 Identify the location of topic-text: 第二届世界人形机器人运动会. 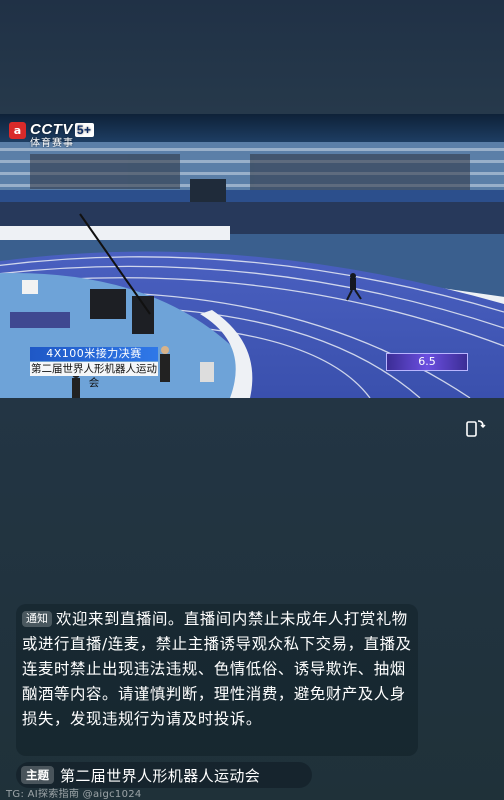
(160, 775).